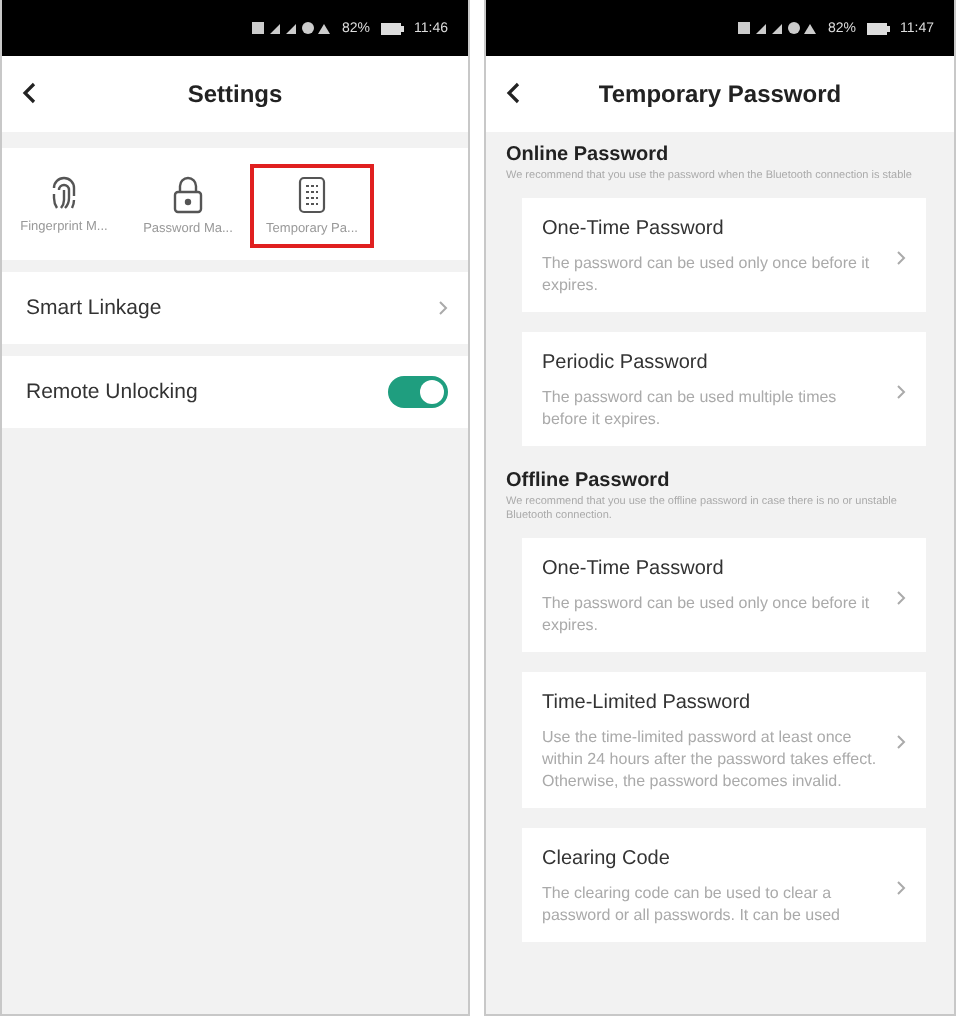 The image size is (956, 1022). What do you see at coordinates (235, 392) in the screenshot?
I see `settings-row: Remote Unlocking` at bounding box center [235, 392].